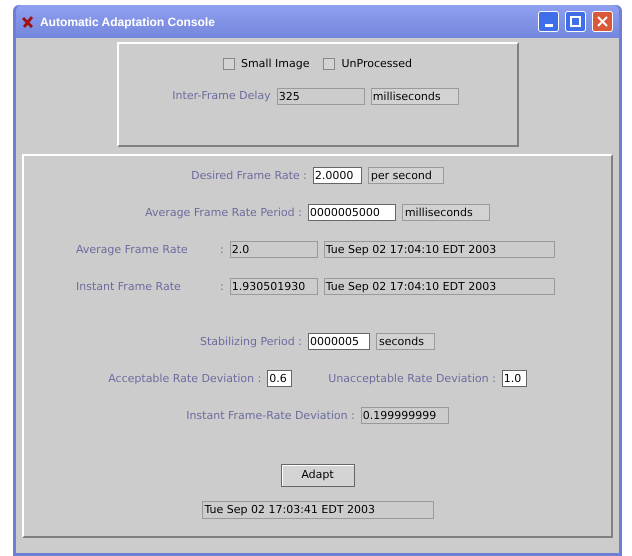  I want to click on input-field: 325, so click(320, 96).